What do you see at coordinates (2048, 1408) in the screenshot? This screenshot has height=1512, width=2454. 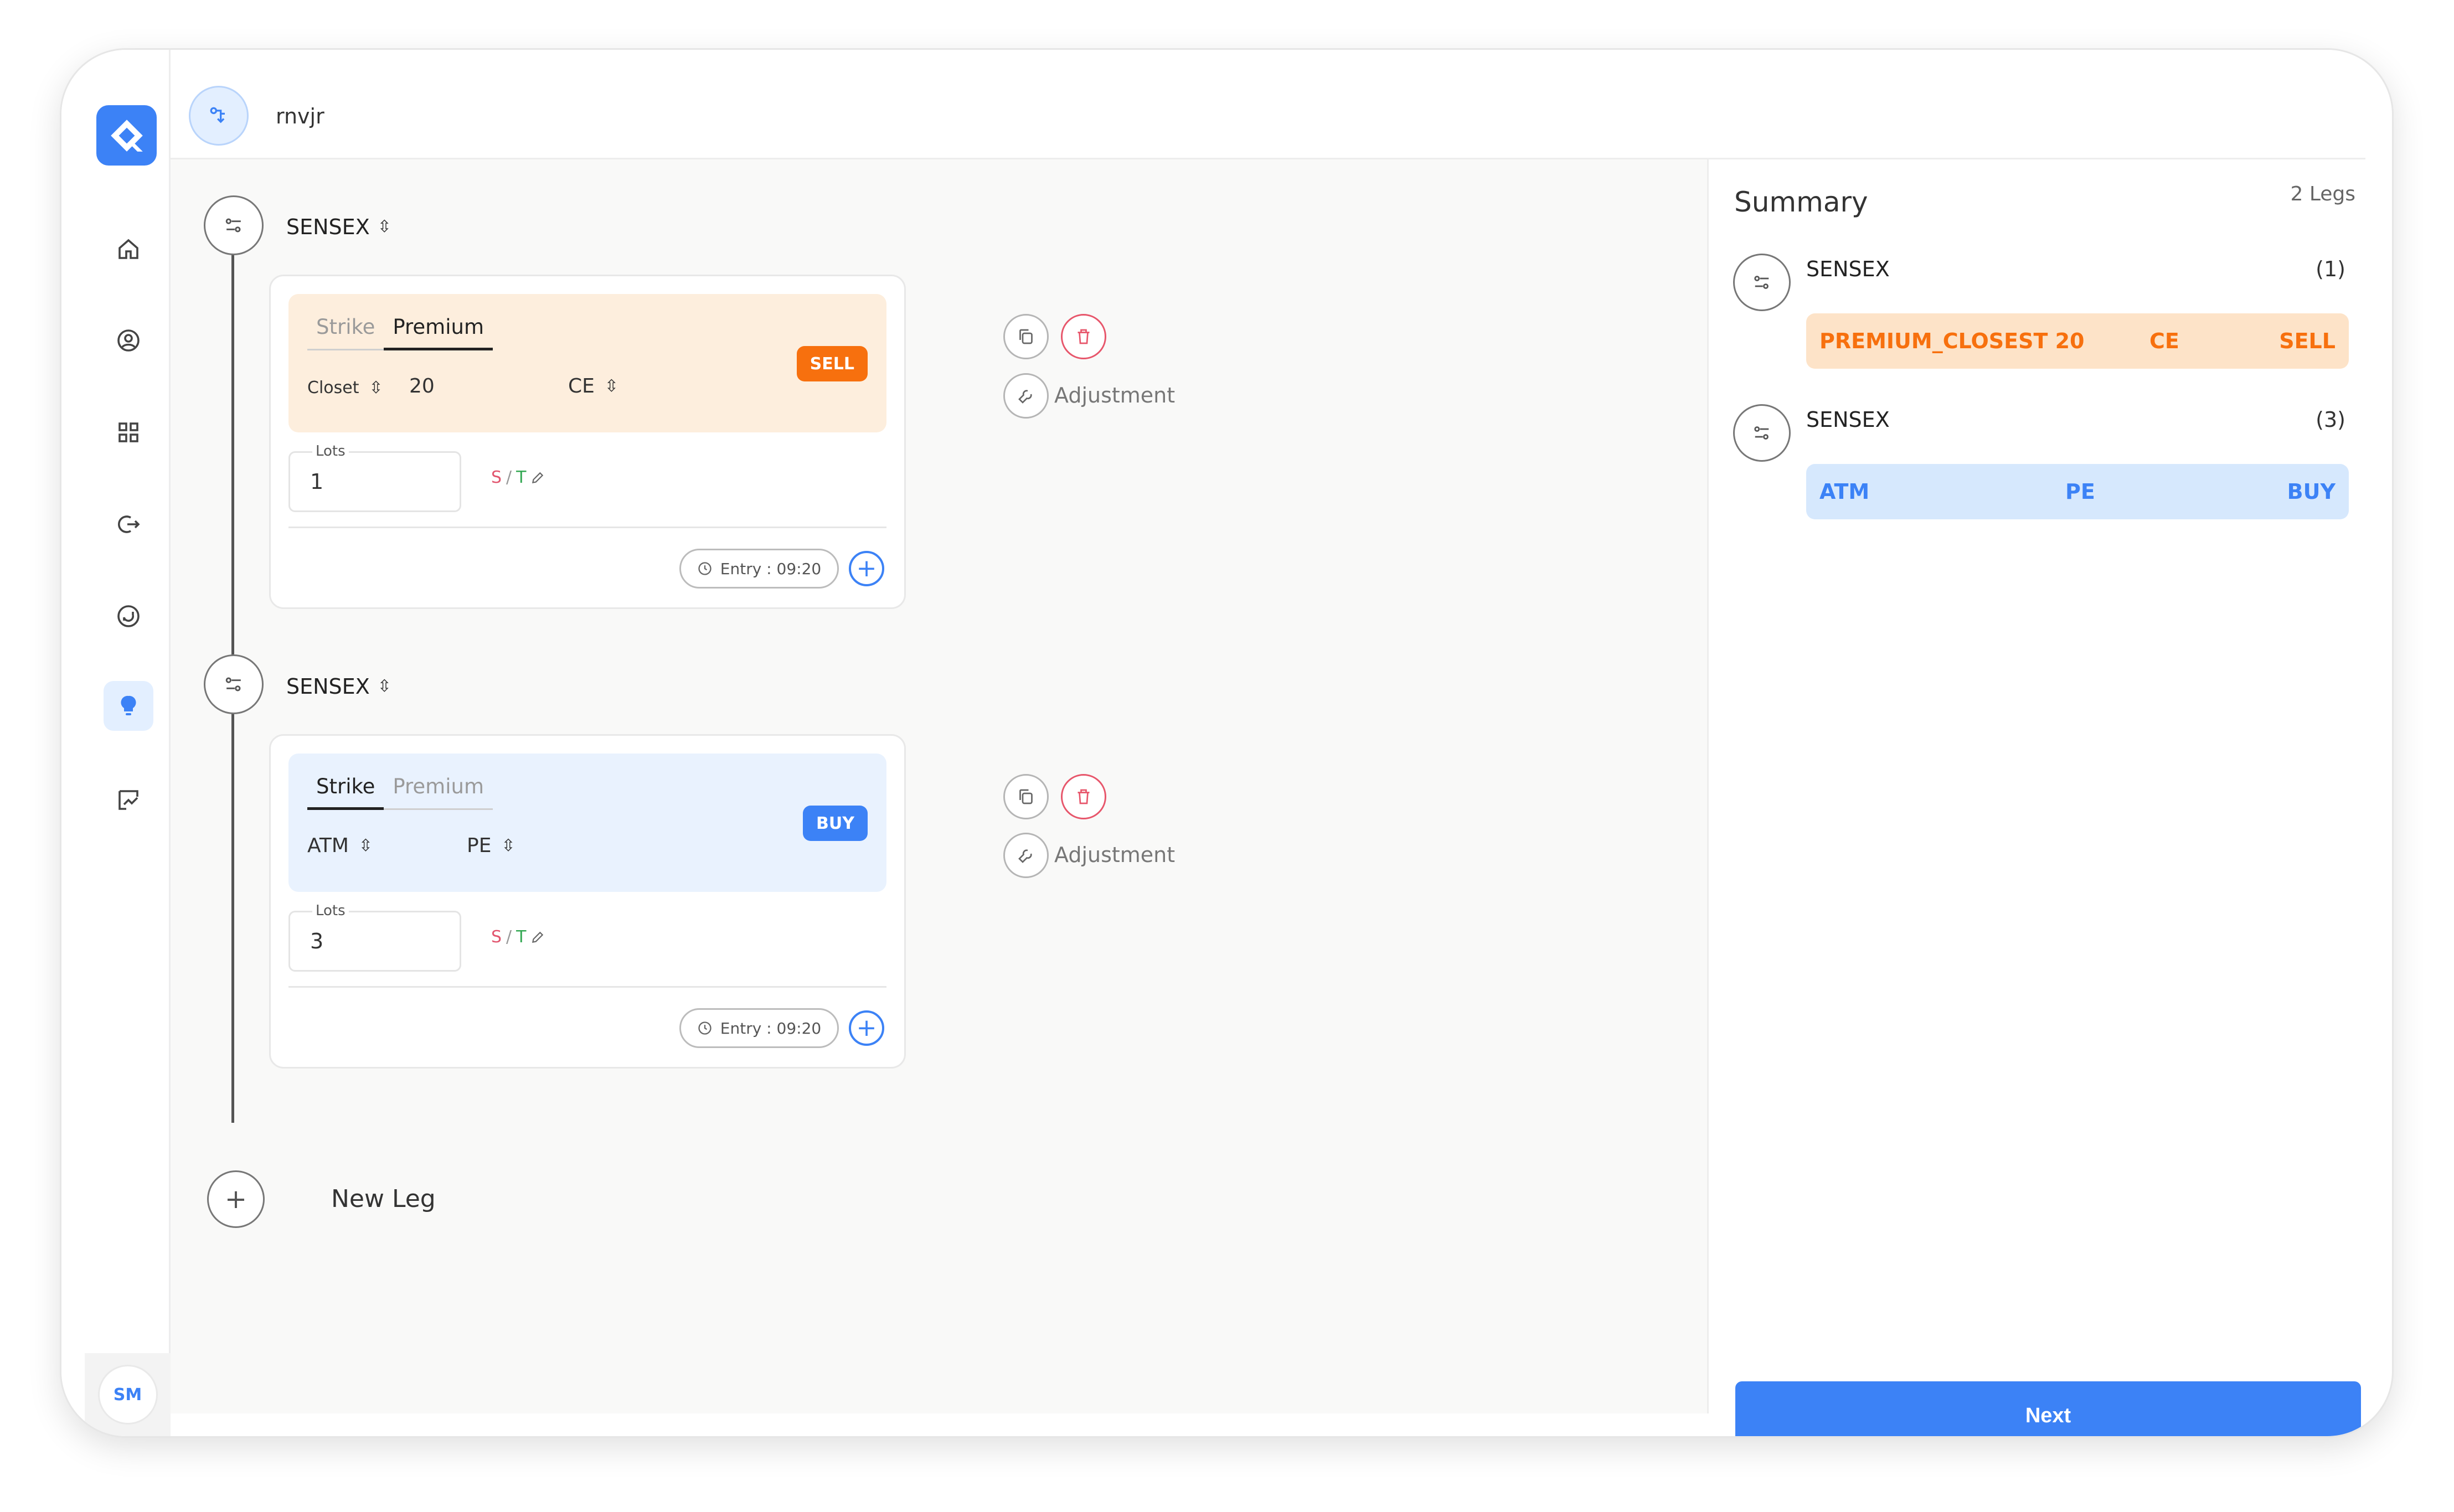 I see `next-button: Next` at bounding box center [2048, 1408].